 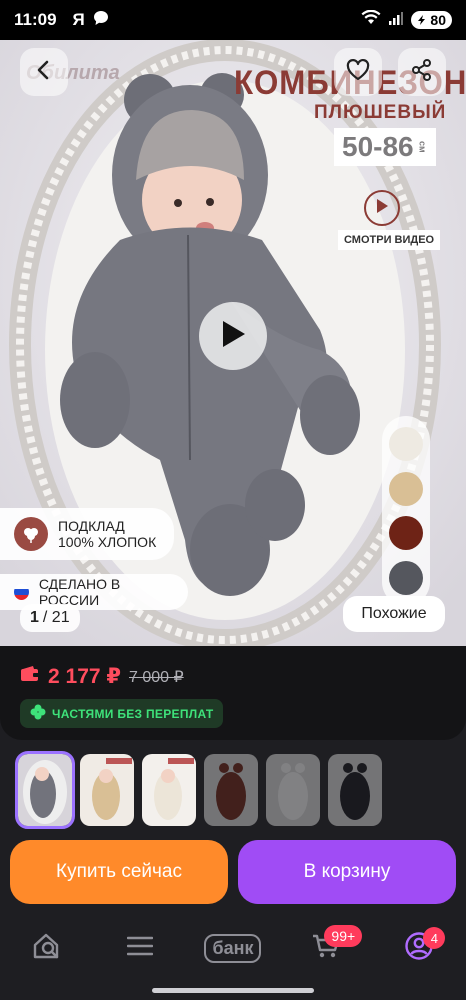 What do you see at coordinates (343, 936) in the screenshot?
I see `cart-badge: 99+` at bounding box center [343, 936].